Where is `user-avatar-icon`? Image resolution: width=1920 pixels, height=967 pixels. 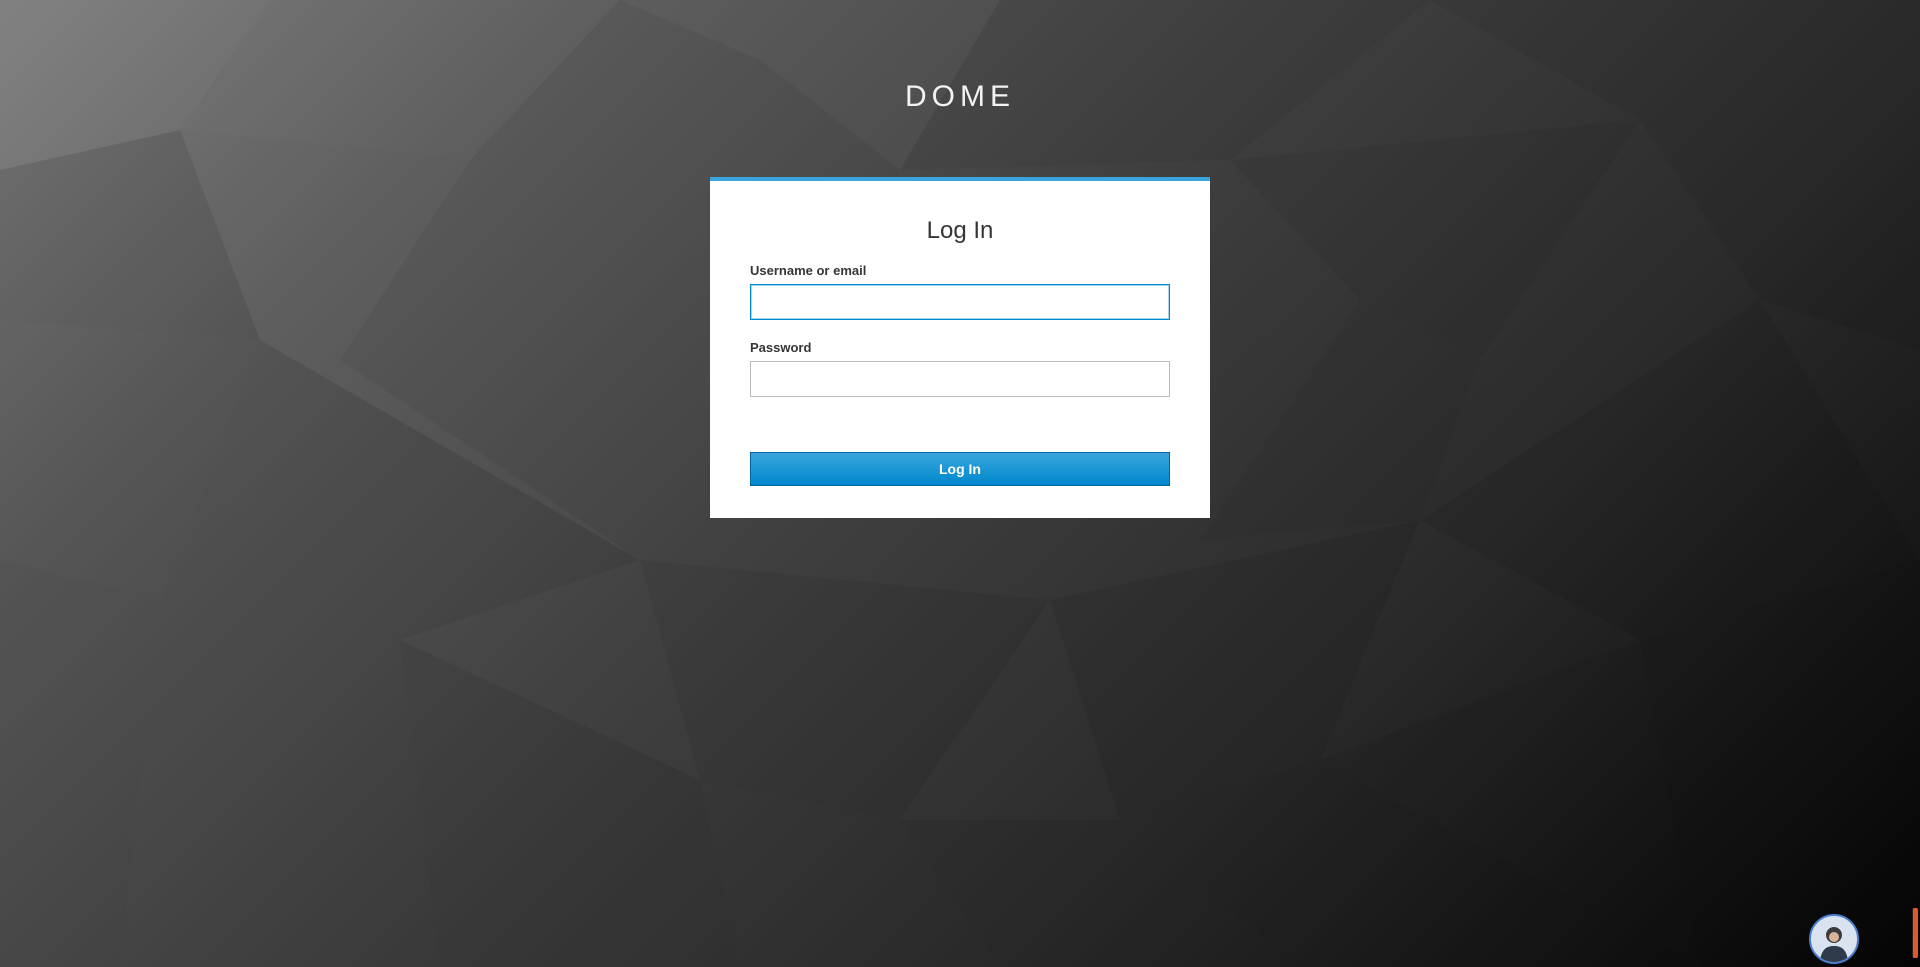
user-avatar-icon is located at coordinates (1834, 939).